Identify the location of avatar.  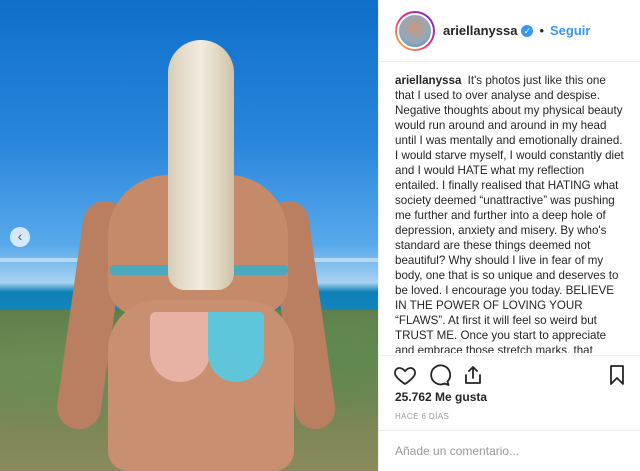
(415, 30).